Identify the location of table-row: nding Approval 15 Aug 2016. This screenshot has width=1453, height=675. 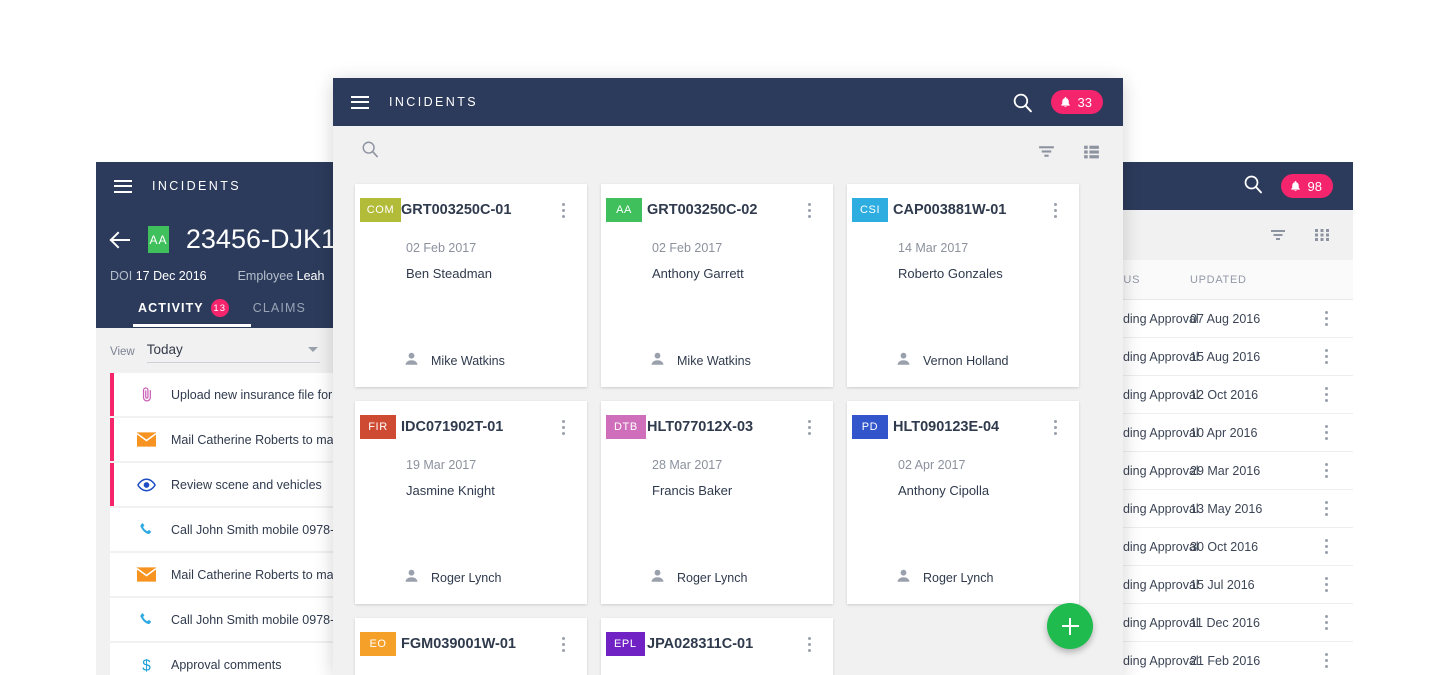
(1231, 357).